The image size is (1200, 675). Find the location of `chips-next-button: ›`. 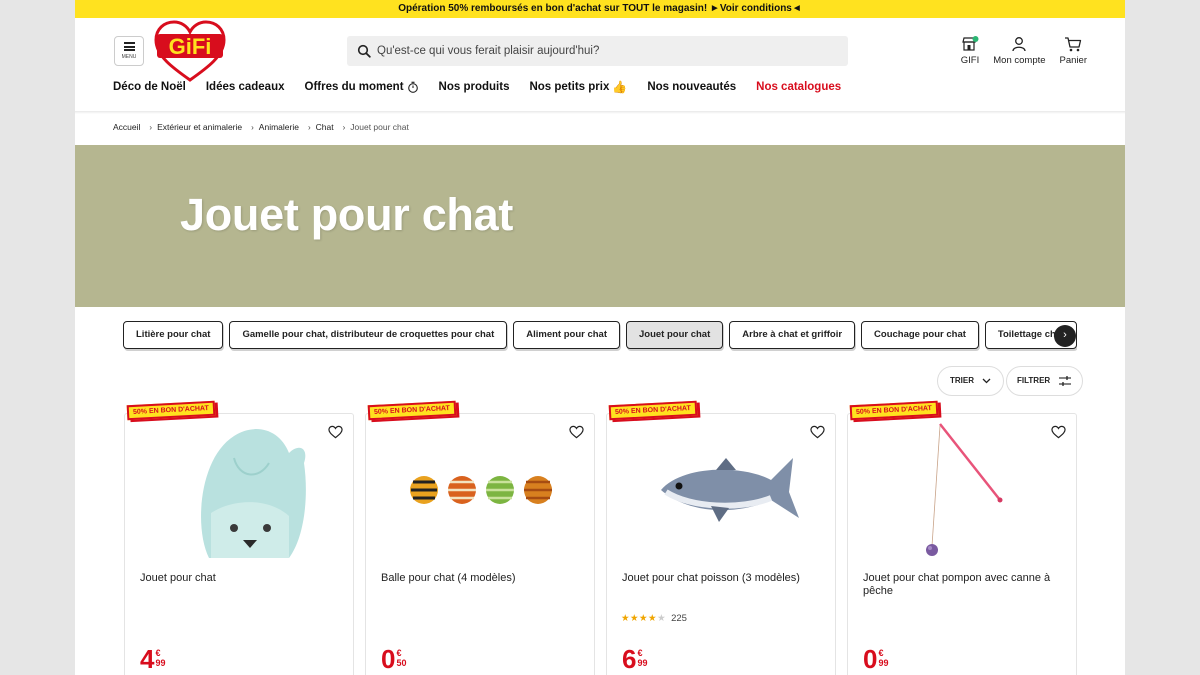

chips-next-button: › is located at coordinates (1065, 336).